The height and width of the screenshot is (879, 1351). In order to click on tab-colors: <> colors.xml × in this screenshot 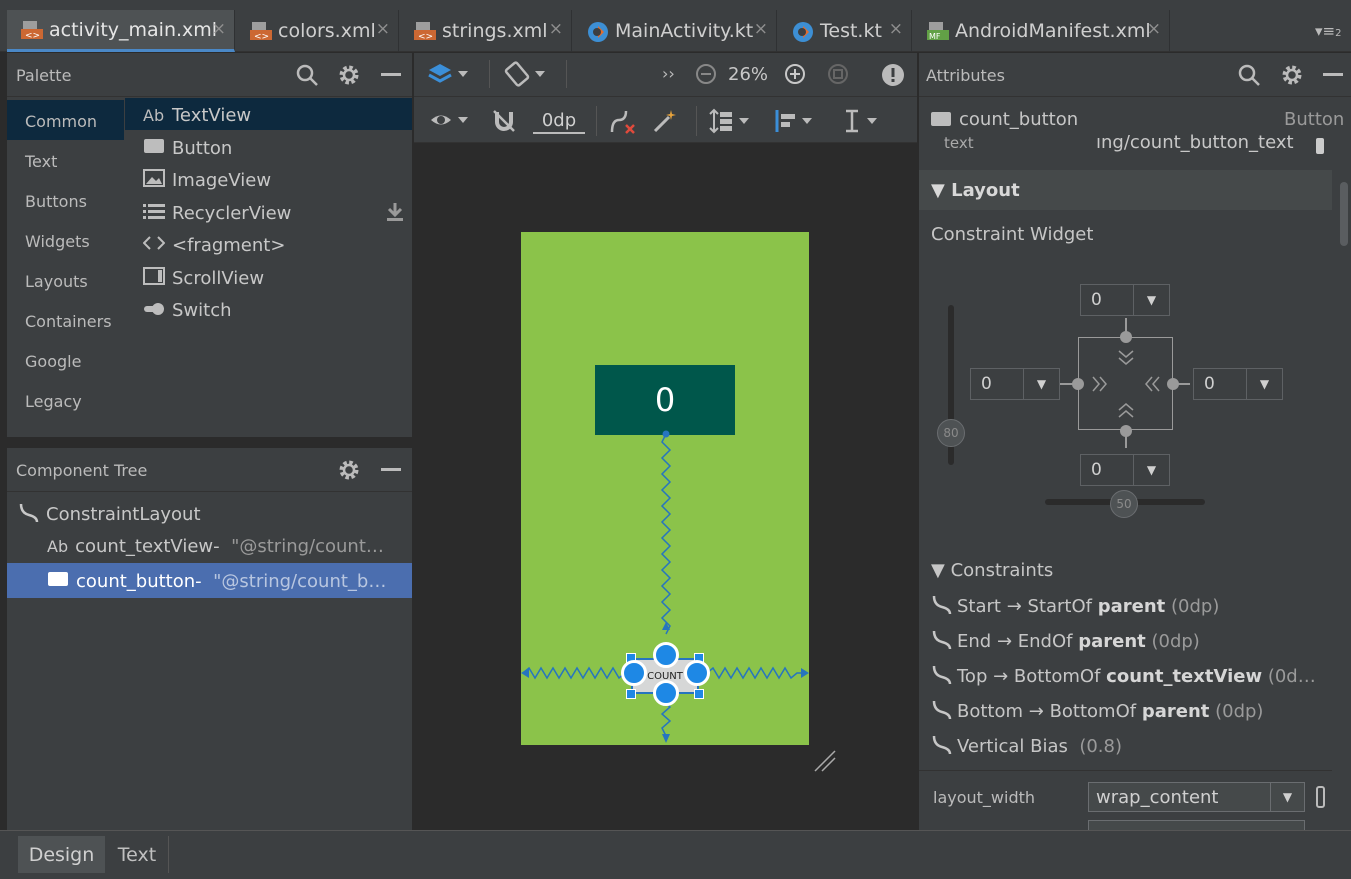, I will do `click(317, 31)`.